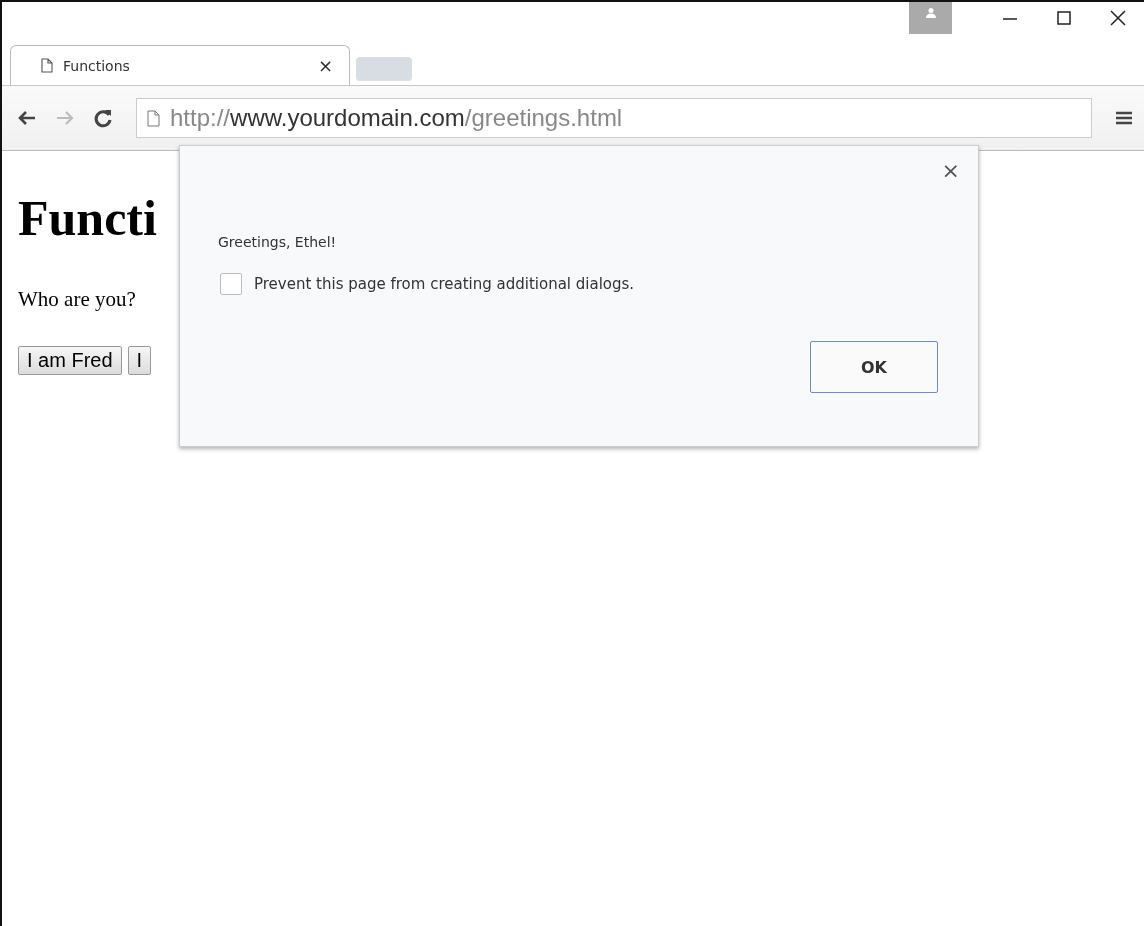 The height and width of the screenshot is (926, 1144). What do you see at coordinates (97, 65) in the screenshot?
I see `tab-title: Functions` at bounding box center [97, 65].